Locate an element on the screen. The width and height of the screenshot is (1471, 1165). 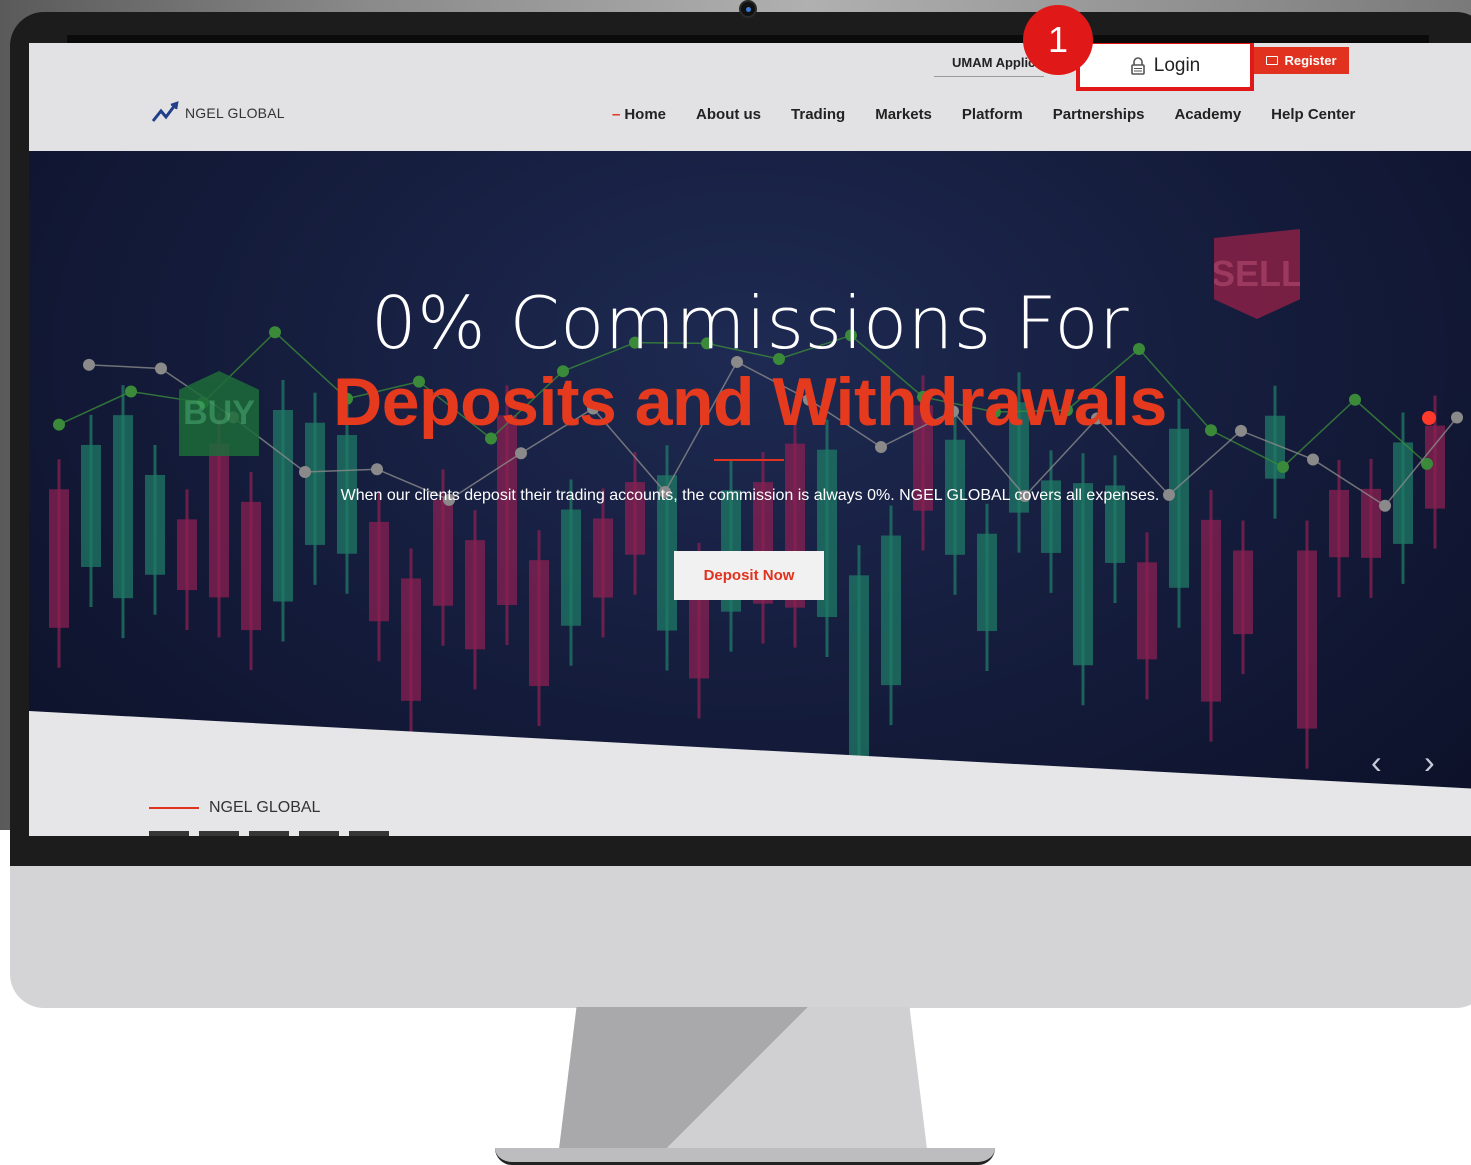
hero-subtitle: Deposits and Withdrawals is located at coordinates (750, 402).